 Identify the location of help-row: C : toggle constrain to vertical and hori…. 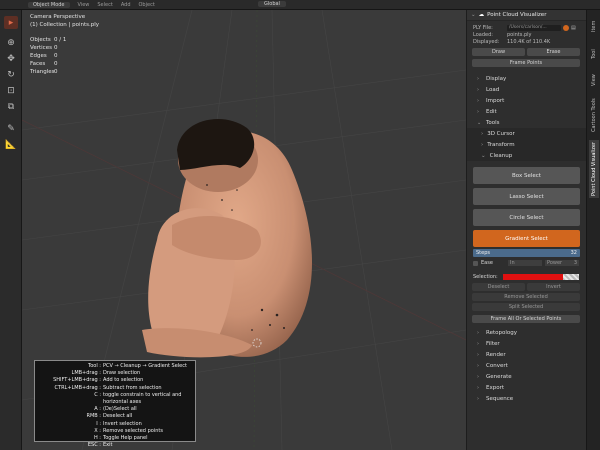
(115, 399).